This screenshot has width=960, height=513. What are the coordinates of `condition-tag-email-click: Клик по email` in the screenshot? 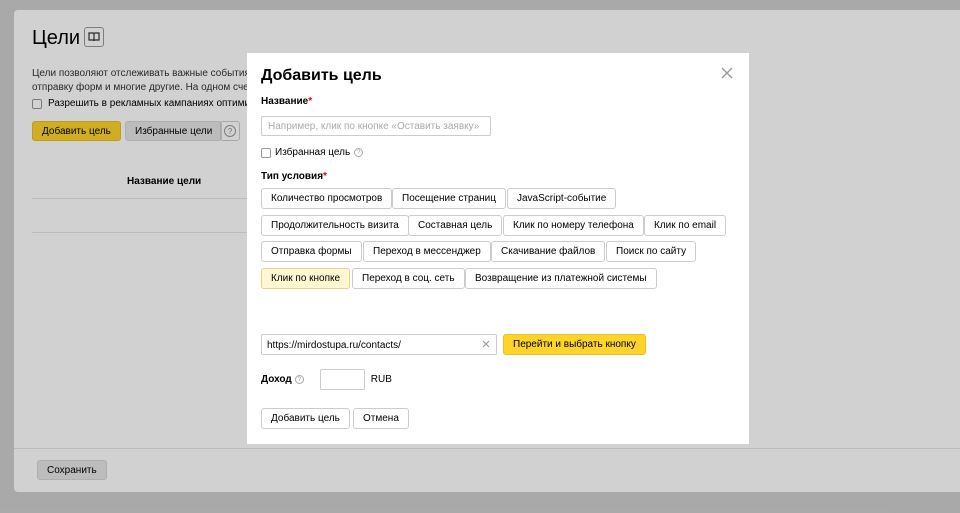 It's located at (685, 225).